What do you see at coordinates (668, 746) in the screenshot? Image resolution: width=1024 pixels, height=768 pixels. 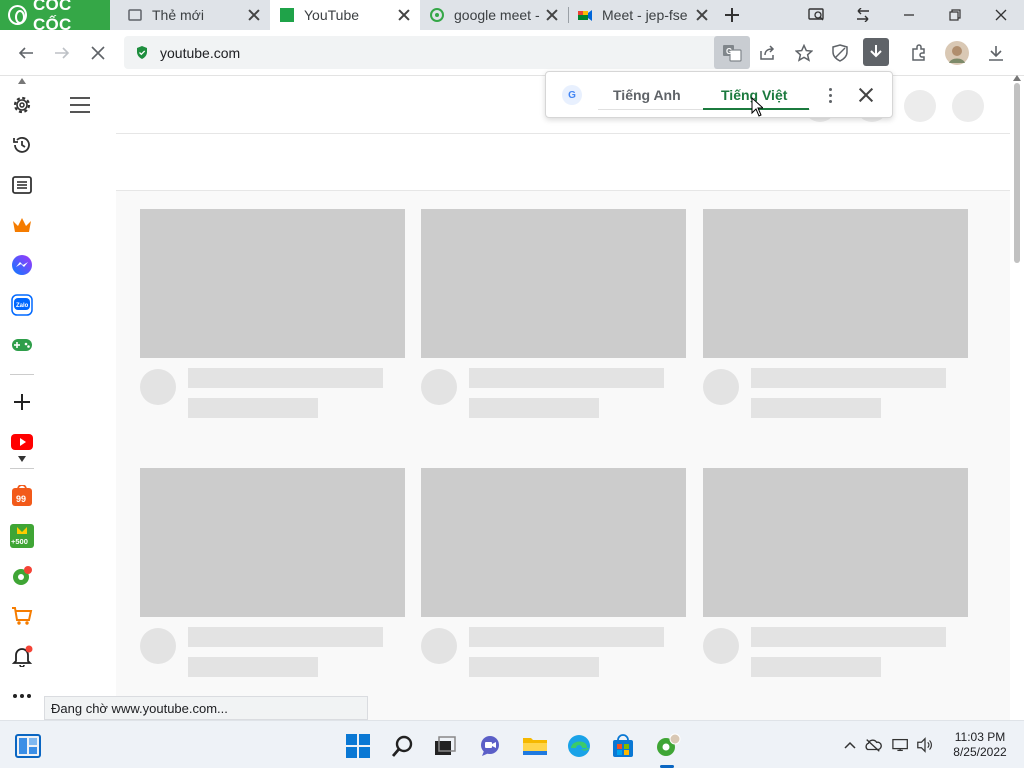 I see `coccoc-taskbar-icon` at bounding box center [668, 746].